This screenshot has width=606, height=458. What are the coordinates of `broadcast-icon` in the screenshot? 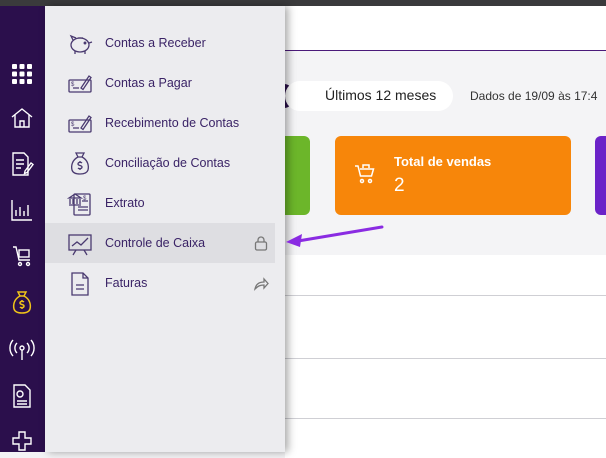 It's located at (22, 350).